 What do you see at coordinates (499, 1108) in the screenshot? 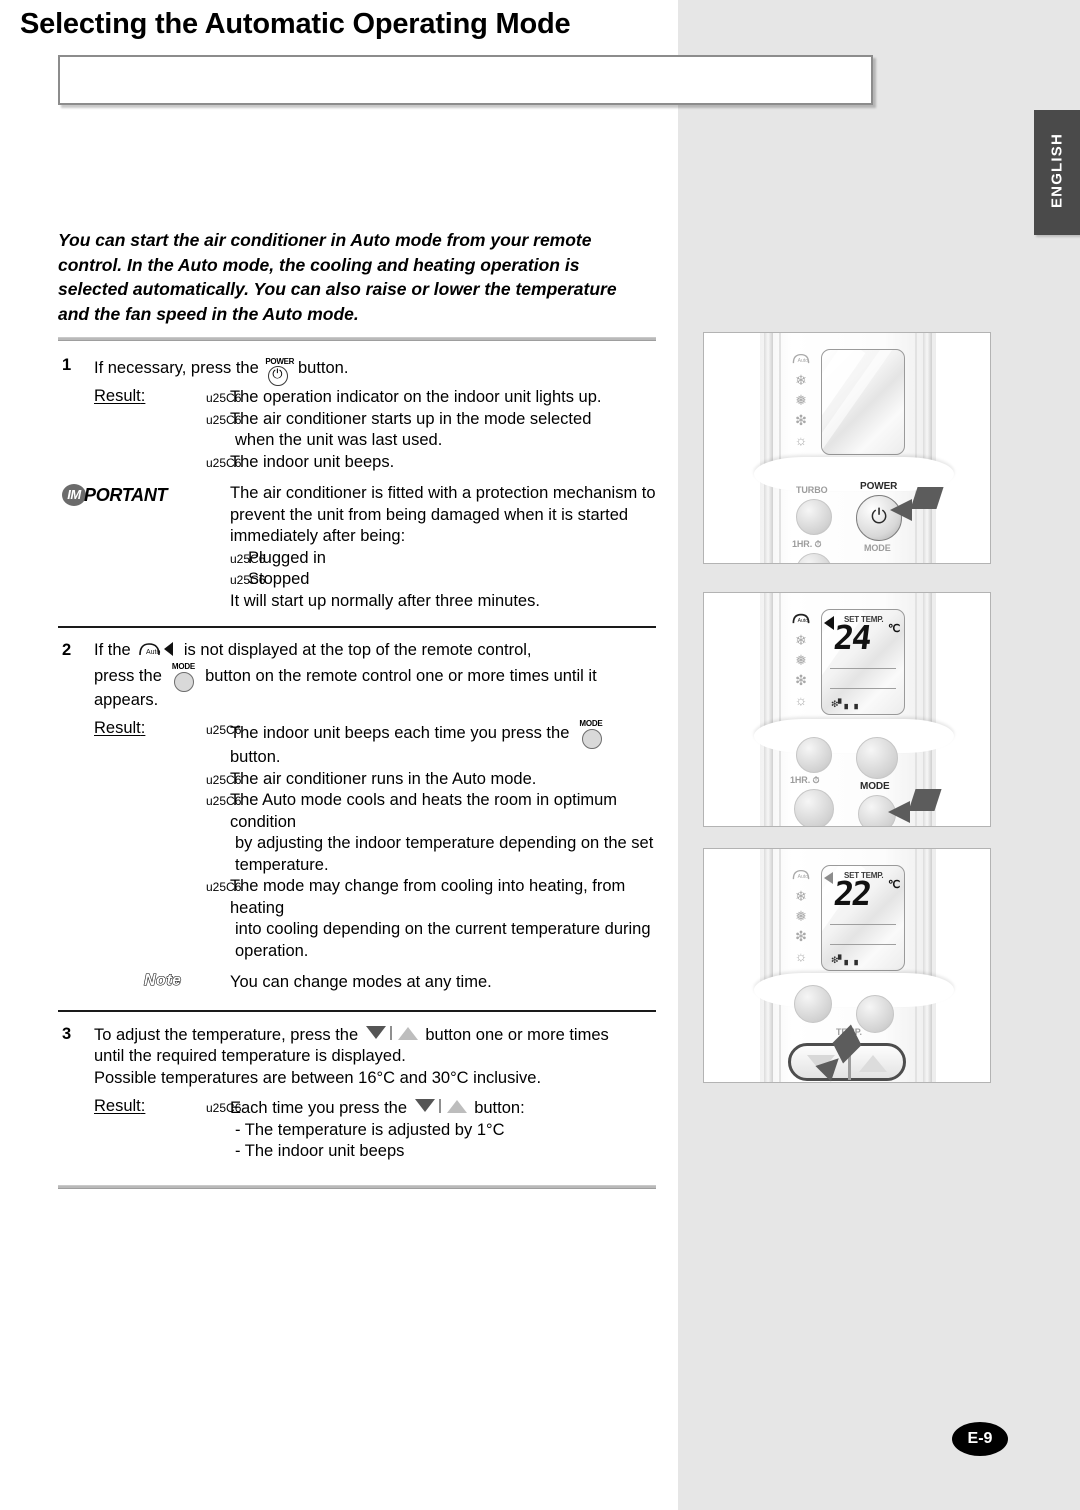
I see `step-3-bullet-post: button:` at bounding box center [499, 1108].